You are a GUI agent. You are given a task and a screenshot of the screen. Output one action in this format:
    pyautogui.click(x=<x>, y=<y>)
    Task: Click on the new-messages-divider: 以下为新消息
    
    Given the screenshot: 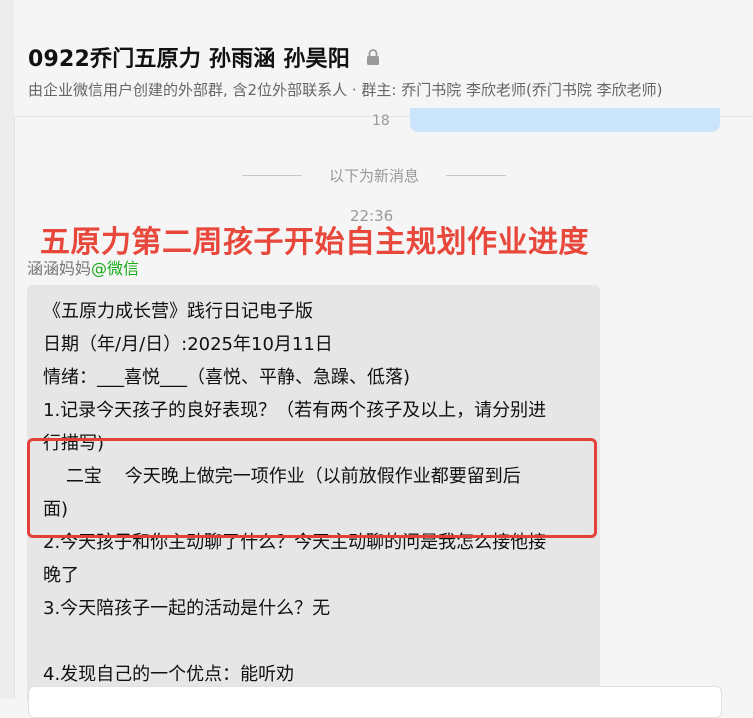 What is the action you would take?
    pyautogui.click(x=374, y=175)
    